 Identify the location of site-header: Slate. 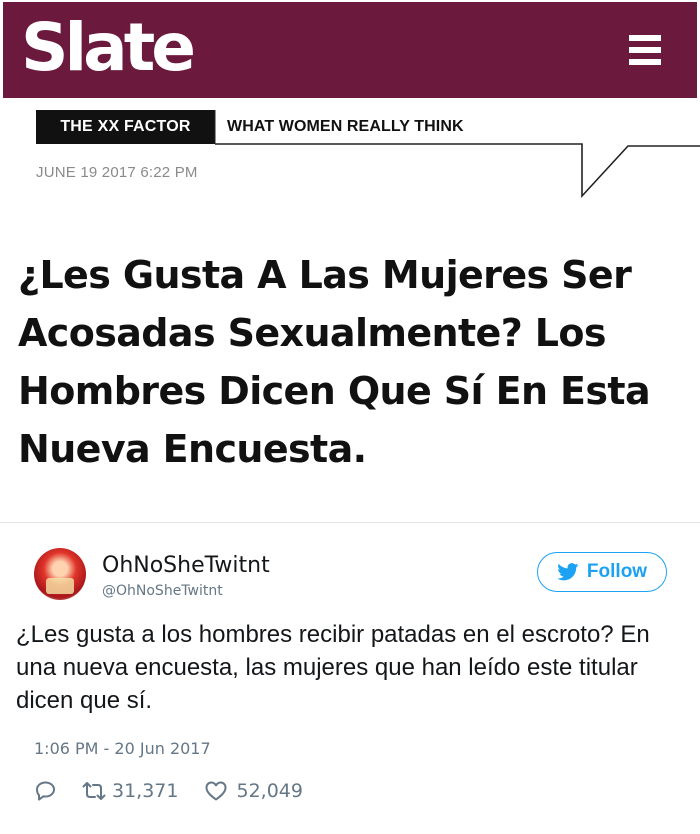
(350, 50).